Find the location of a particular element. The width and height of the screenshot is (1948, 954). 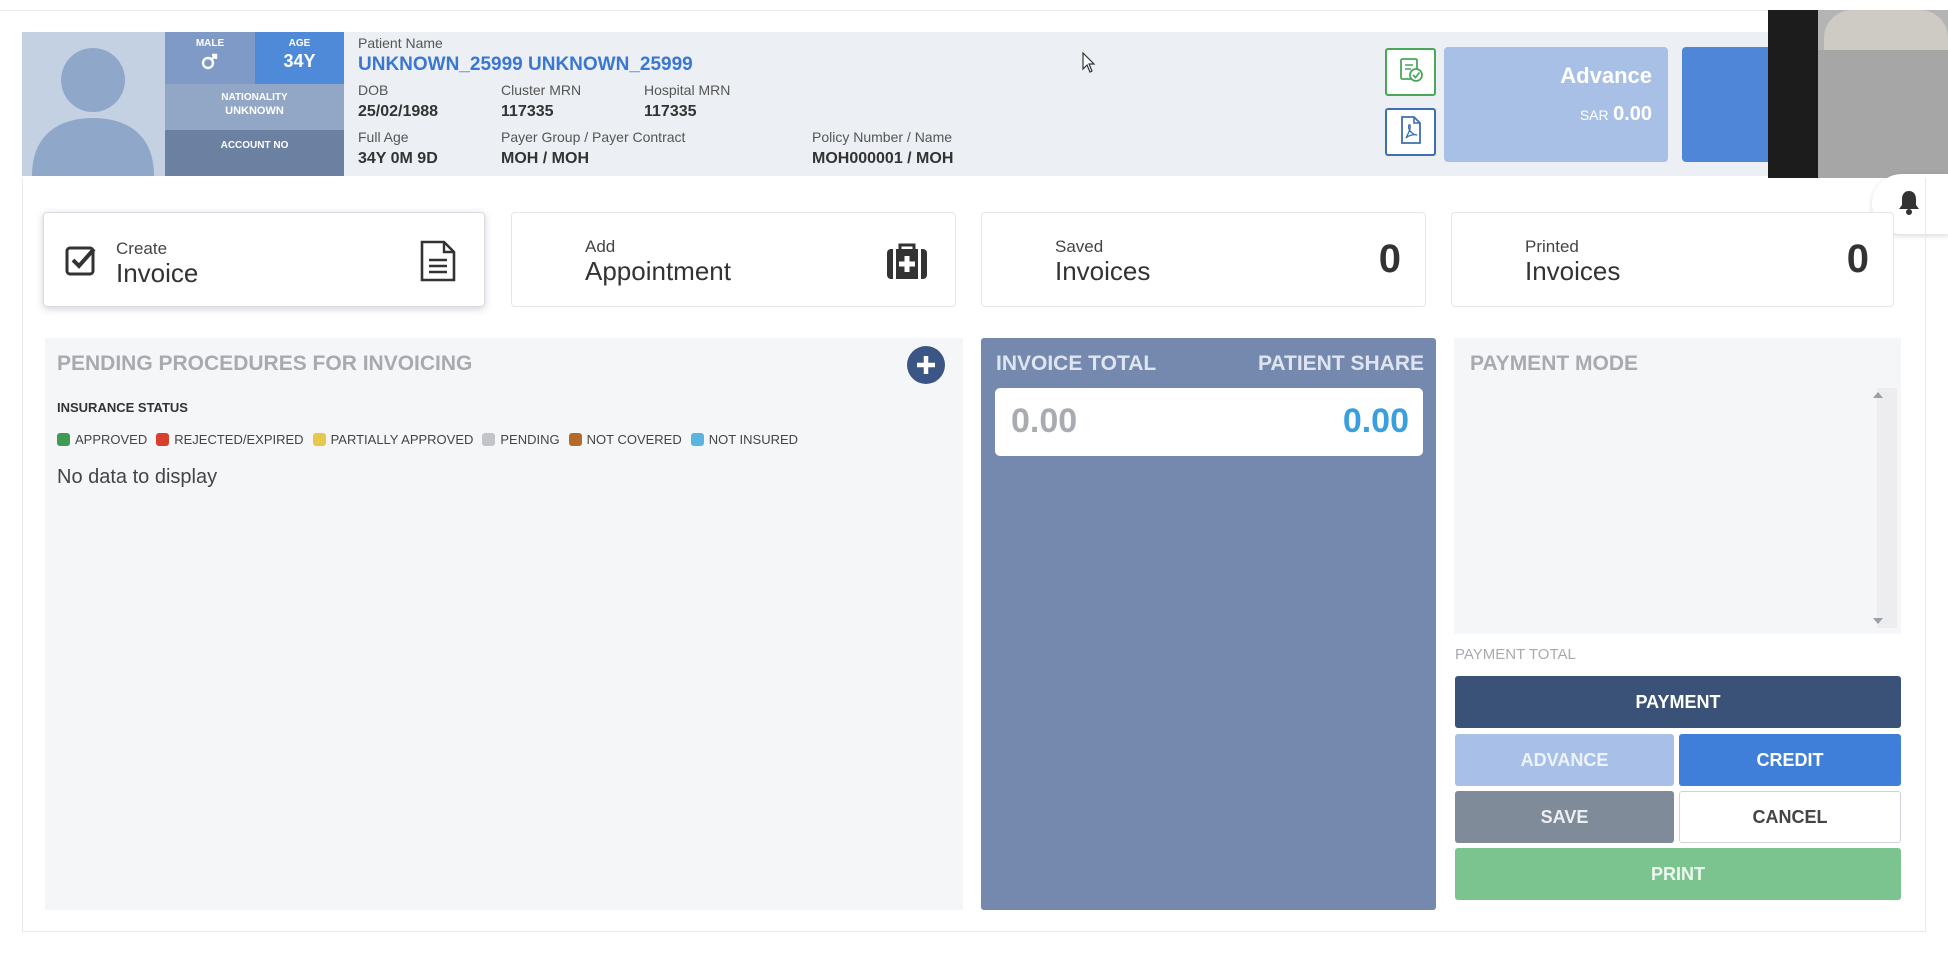

payer-label: Payer Group / Payer Contract is located at coordinates (593, 137).